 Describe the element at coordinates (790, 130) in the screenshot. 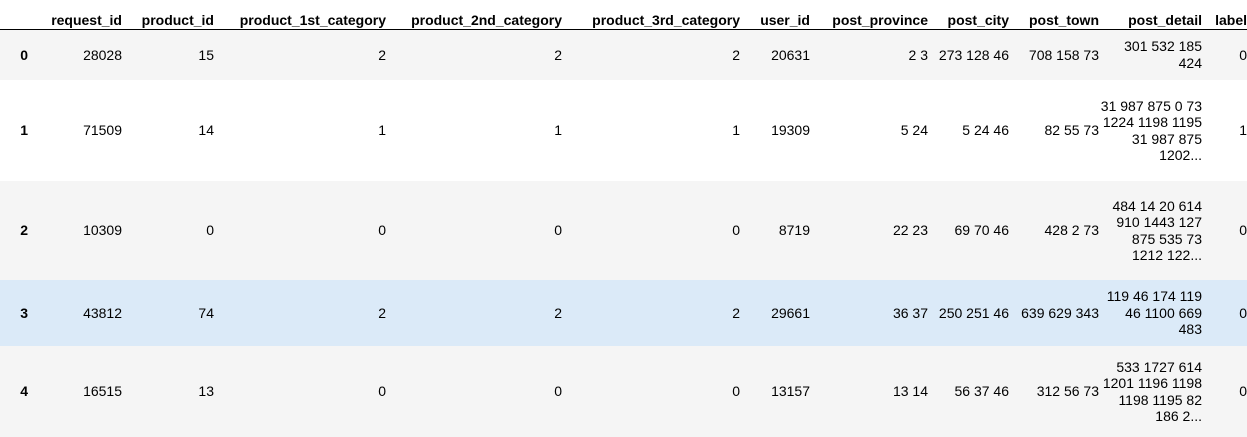

I see `cell-user-id: 19309` at that location.